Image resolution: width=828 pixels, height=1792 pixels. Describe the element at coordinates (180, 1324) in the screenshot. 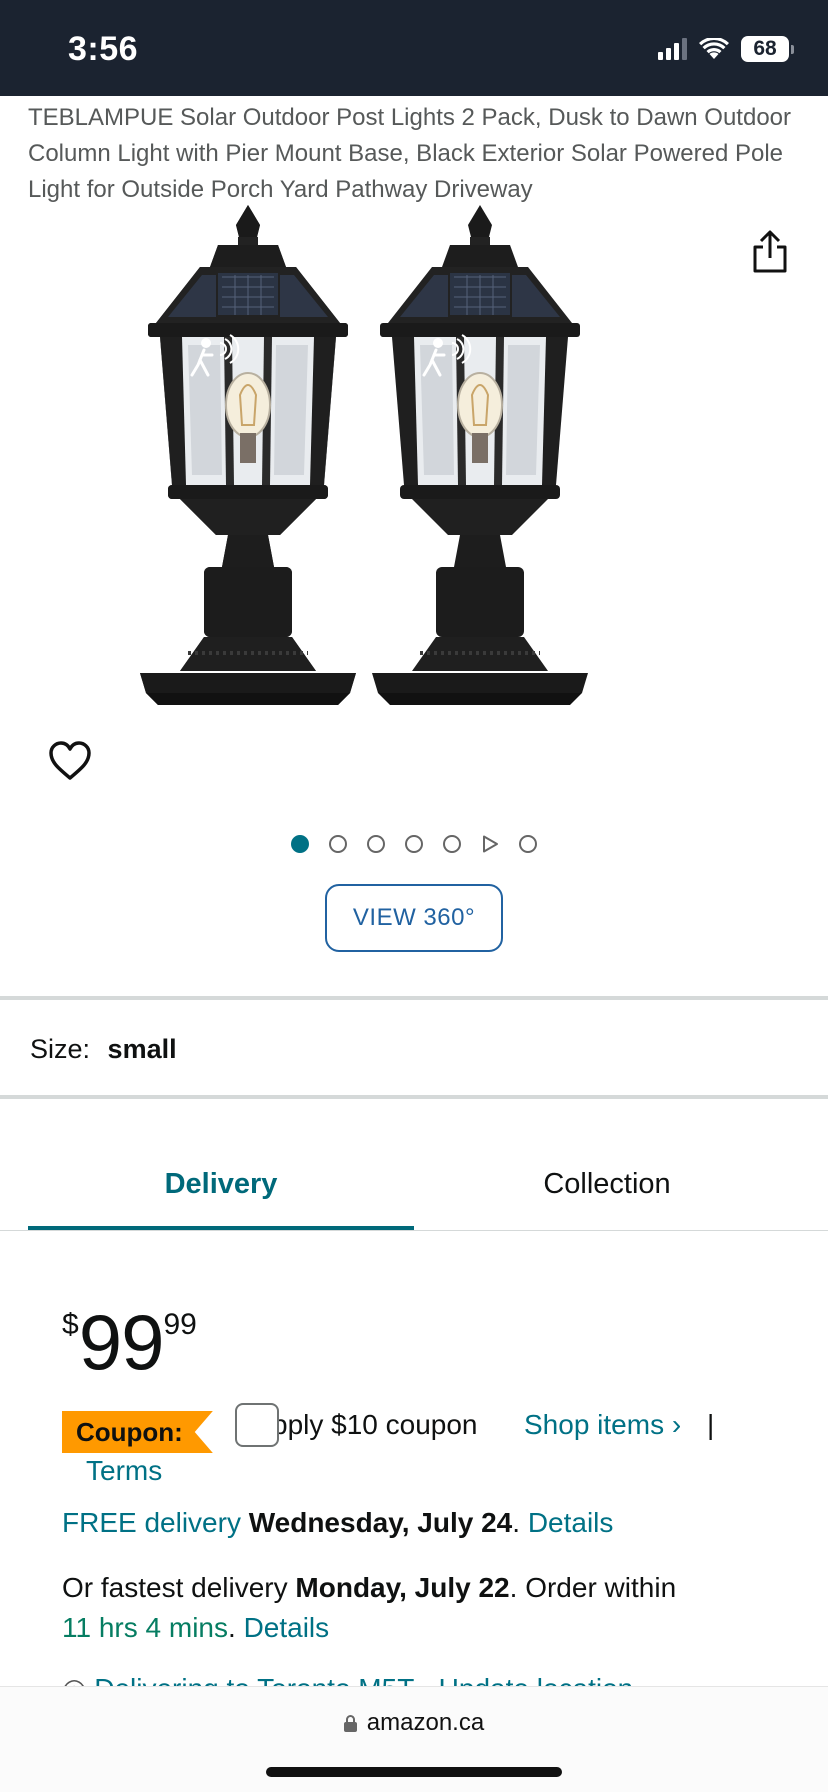

I see `price-fraction: 99` at that location.